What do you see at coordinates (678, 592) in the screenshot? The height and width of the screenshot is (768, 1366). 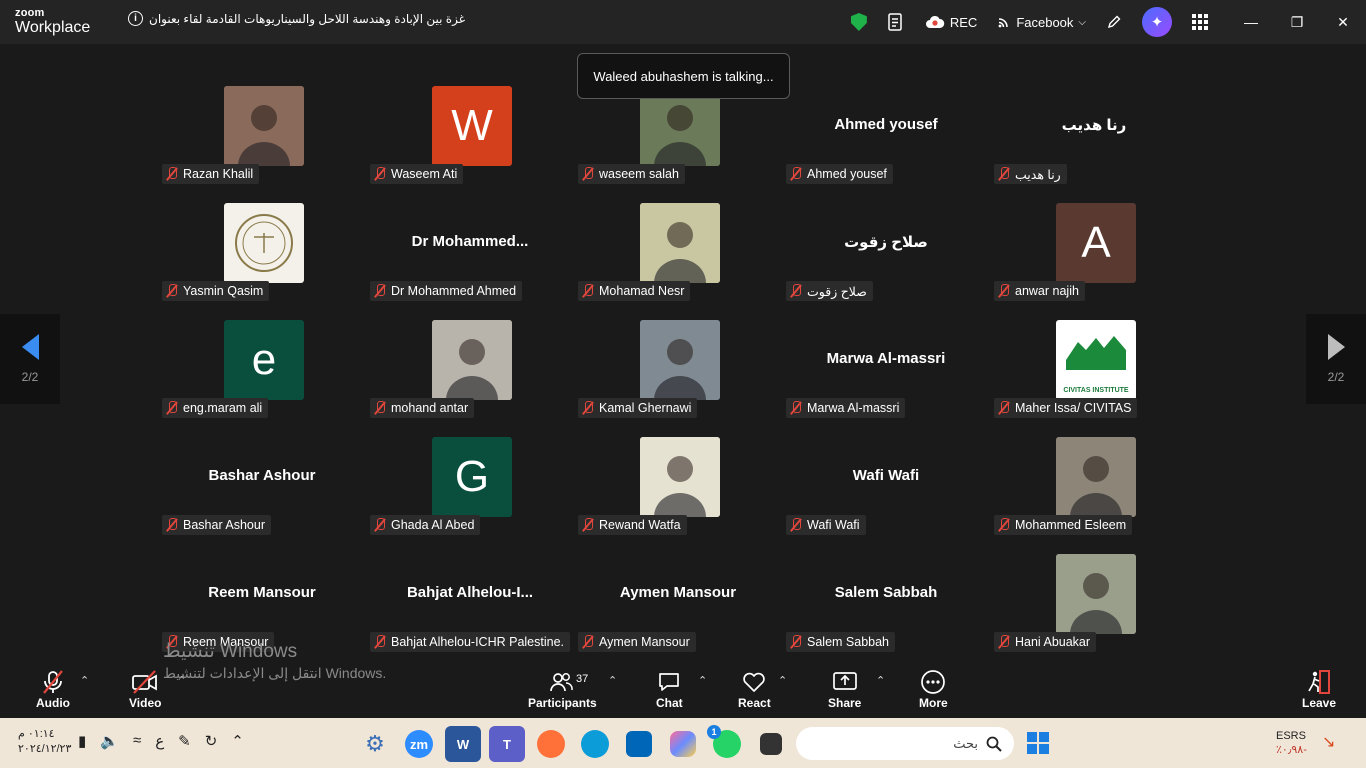 I see `participant-display-name: Aymen Mansour` at bounding box center [678, 592].